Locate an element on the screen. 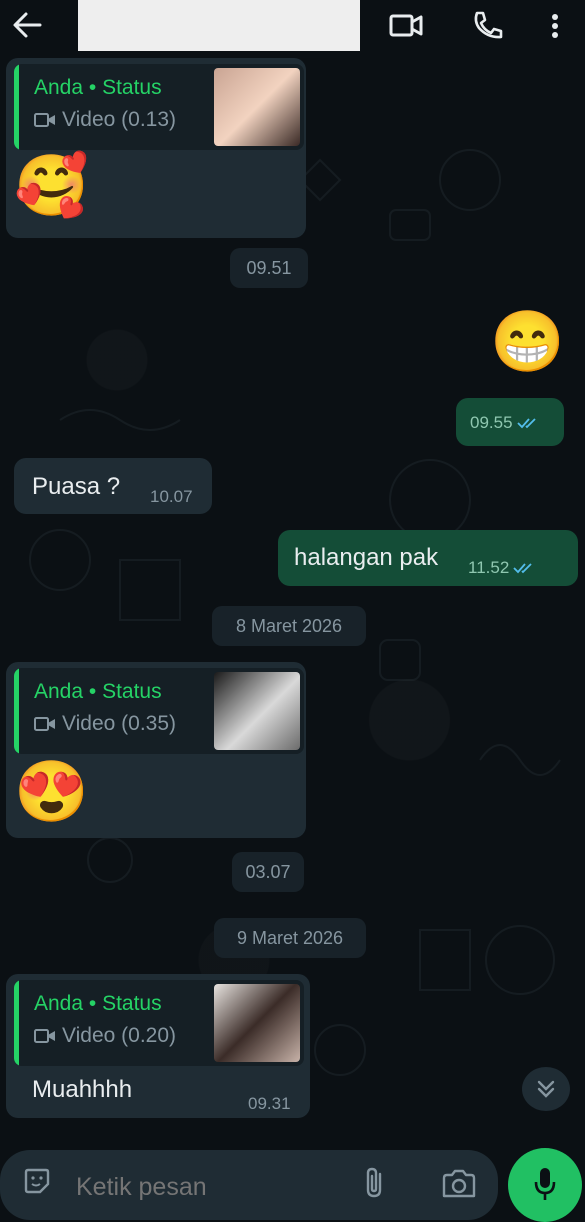 The height and width of the screenshot is (1222, 585). message-incoming-status-reply: Anda • Status Video (0.13) 🥰 is located at coordinates (156, 148).